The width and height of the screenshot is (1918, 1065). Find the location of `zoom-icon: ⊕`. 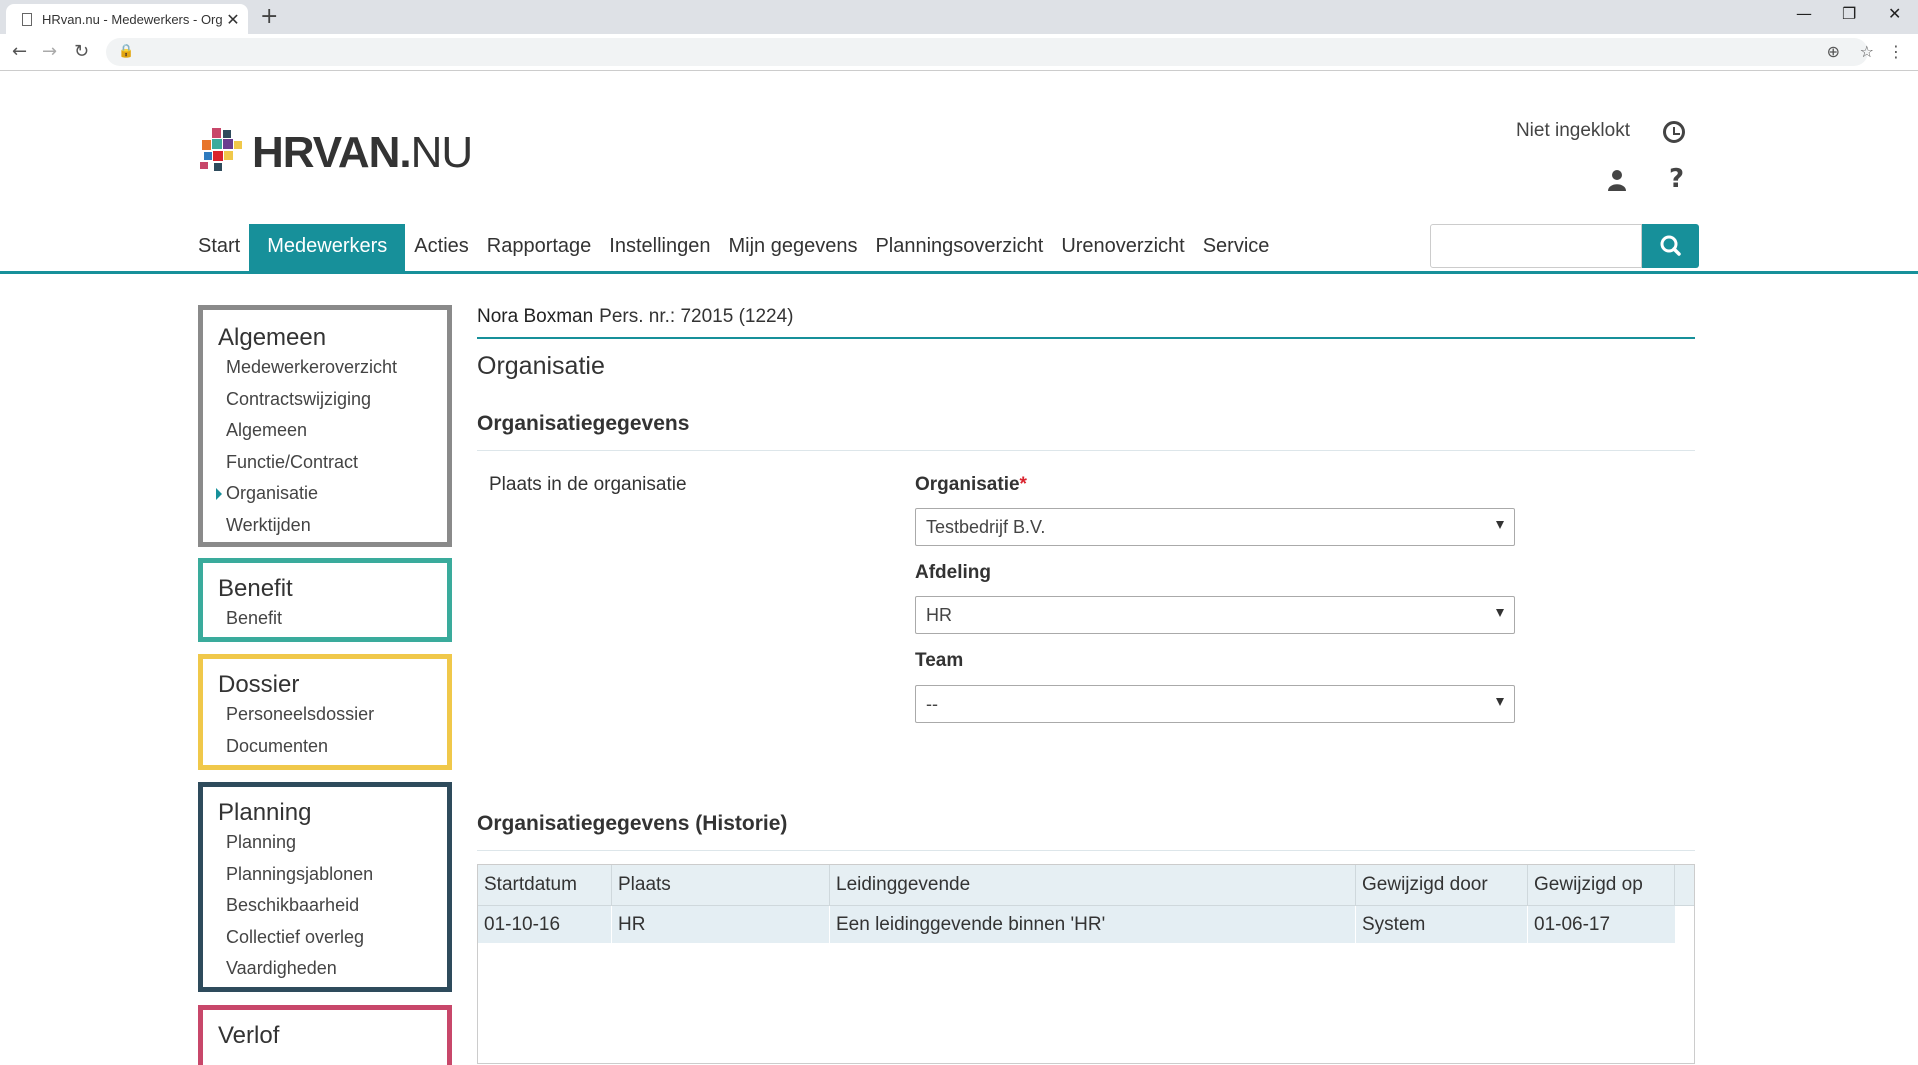

zoom-icon: ⊕ is located at coordinates (1833, 51).